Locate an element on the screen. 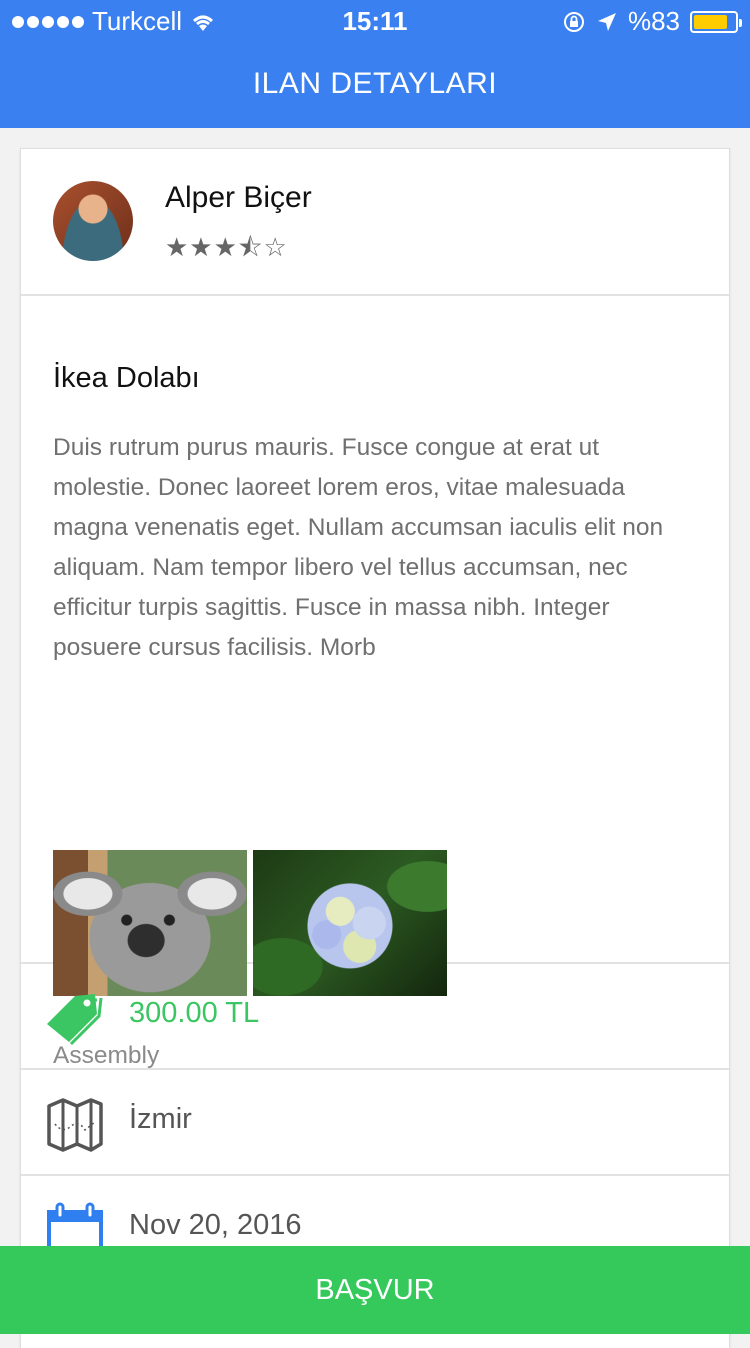 The width and height of the screenshot is (750, 1348). battery-level is located at coordinates (711, 21).